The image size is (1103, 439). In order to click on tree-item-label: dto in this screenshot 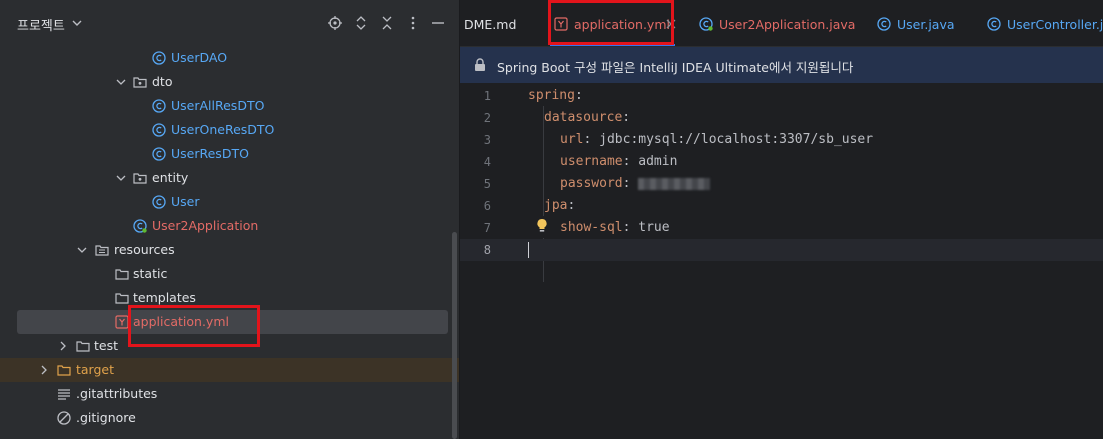, I will do `click(162, 81)`.